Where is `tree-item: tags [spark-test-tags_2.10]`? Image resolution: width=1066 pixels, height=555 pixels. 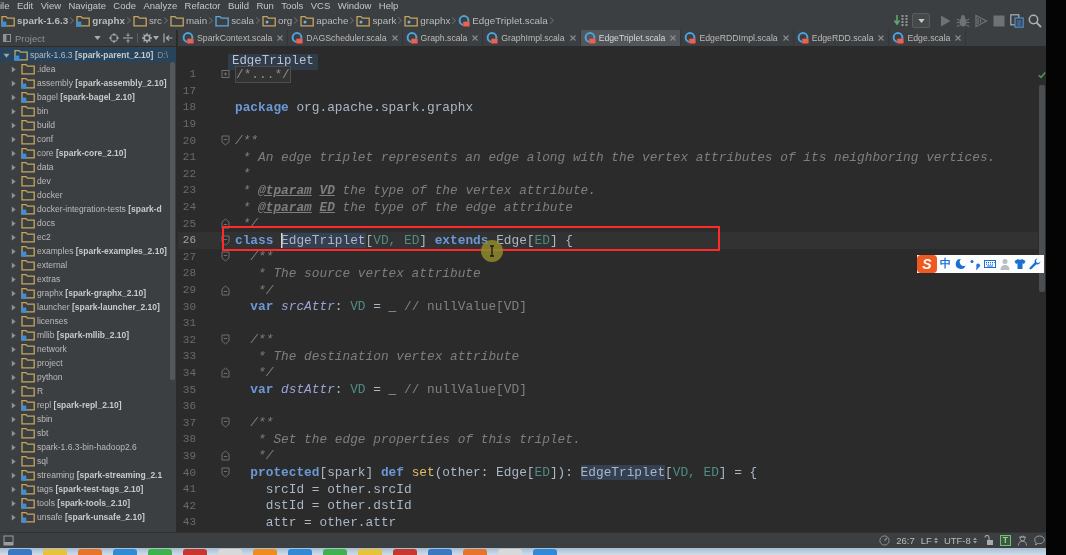
tree-item: tags [spark-test-tags_2.10] is located at coordinates (85, 489).